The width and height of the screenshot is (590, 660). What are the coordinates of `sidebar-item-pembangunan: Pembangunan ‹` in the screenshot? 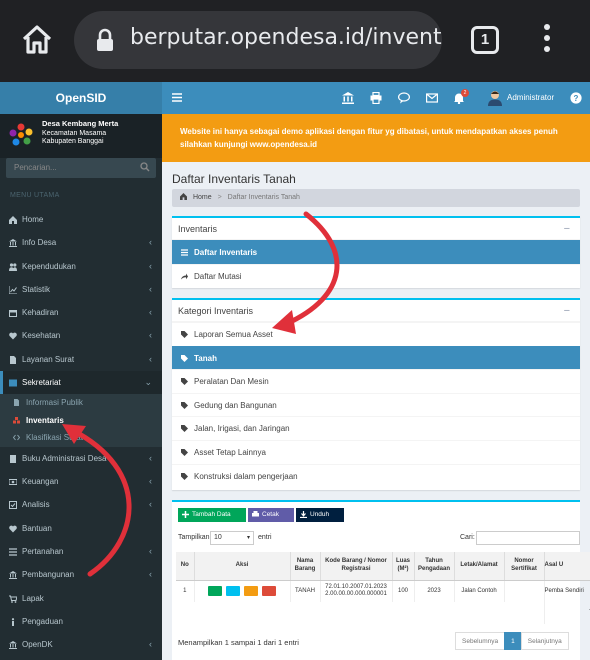 It's located at (81, 574).